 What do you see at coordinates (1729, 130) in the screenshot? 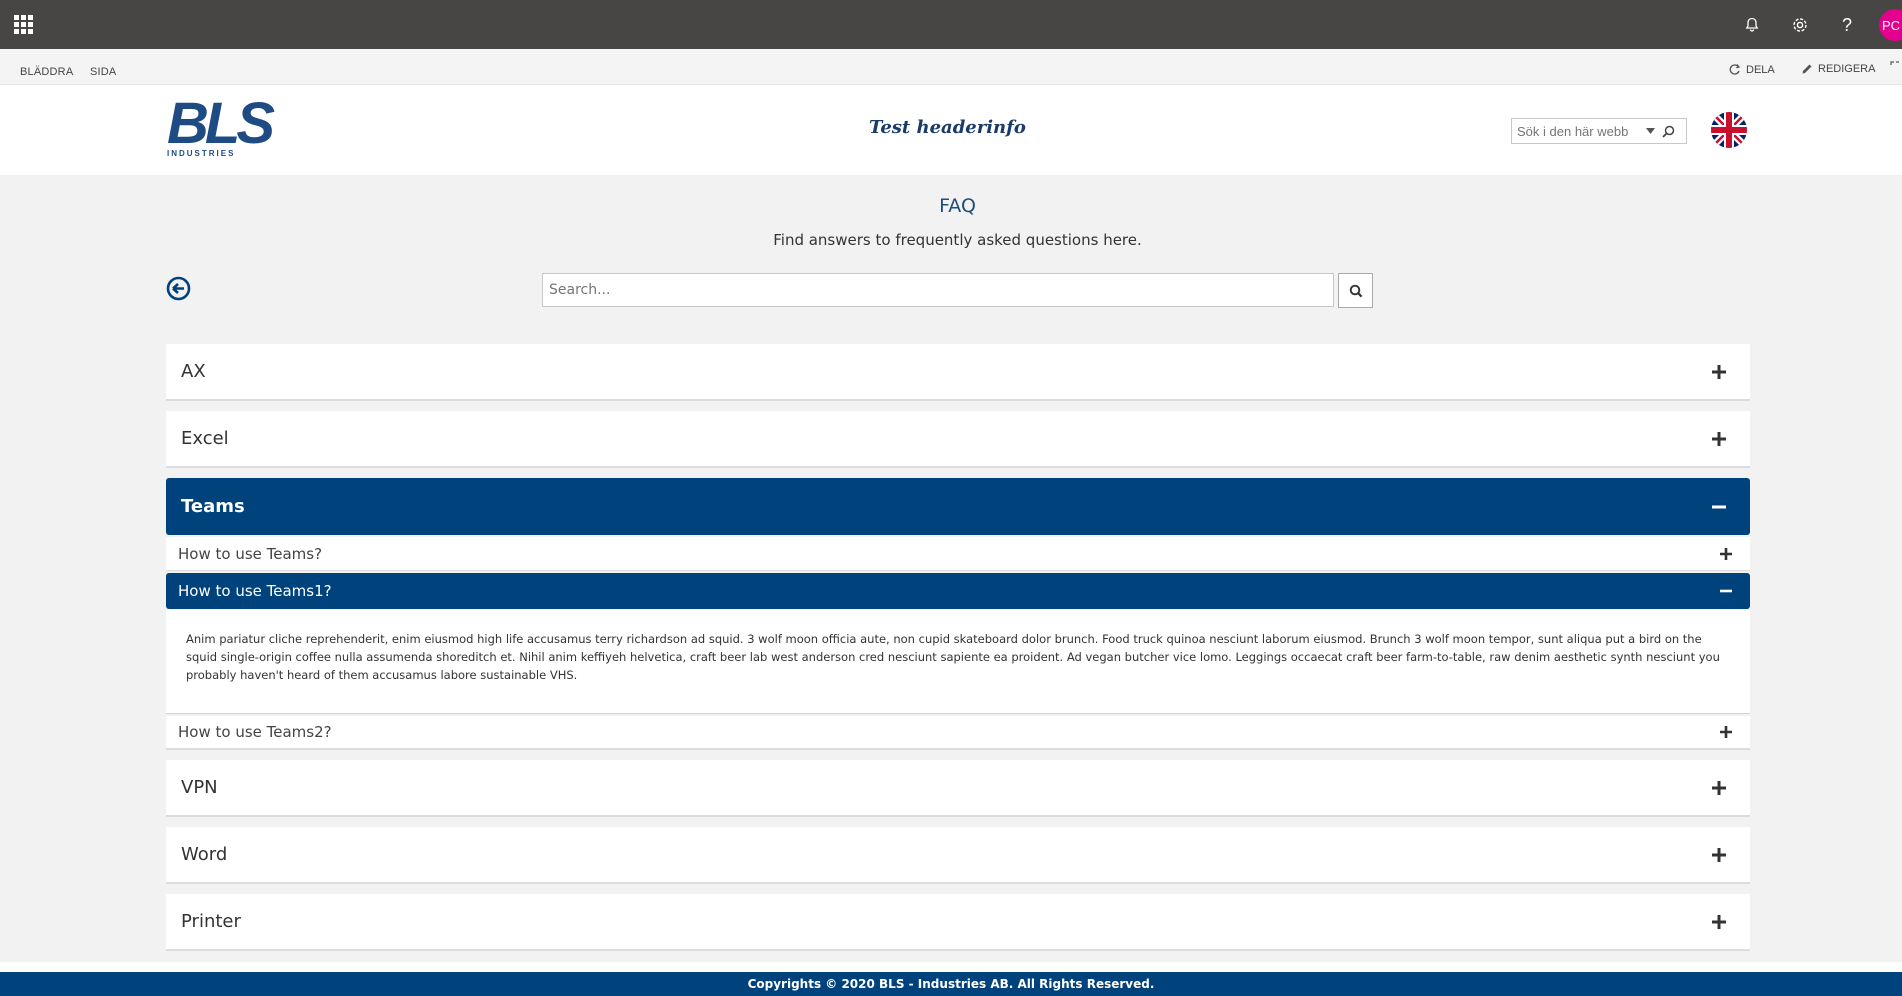
I see `uk-flag-language-icon` at bounding box center [1729, 130].